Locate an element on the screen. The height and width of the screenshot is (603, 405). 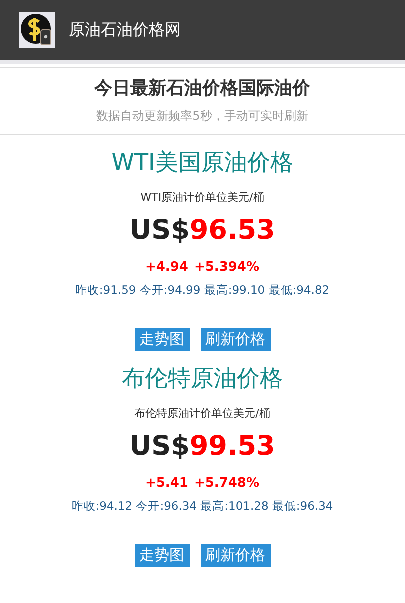
unit-label: 布伦特原油计价单位美元/桶 is located at coordinates (202, 413).